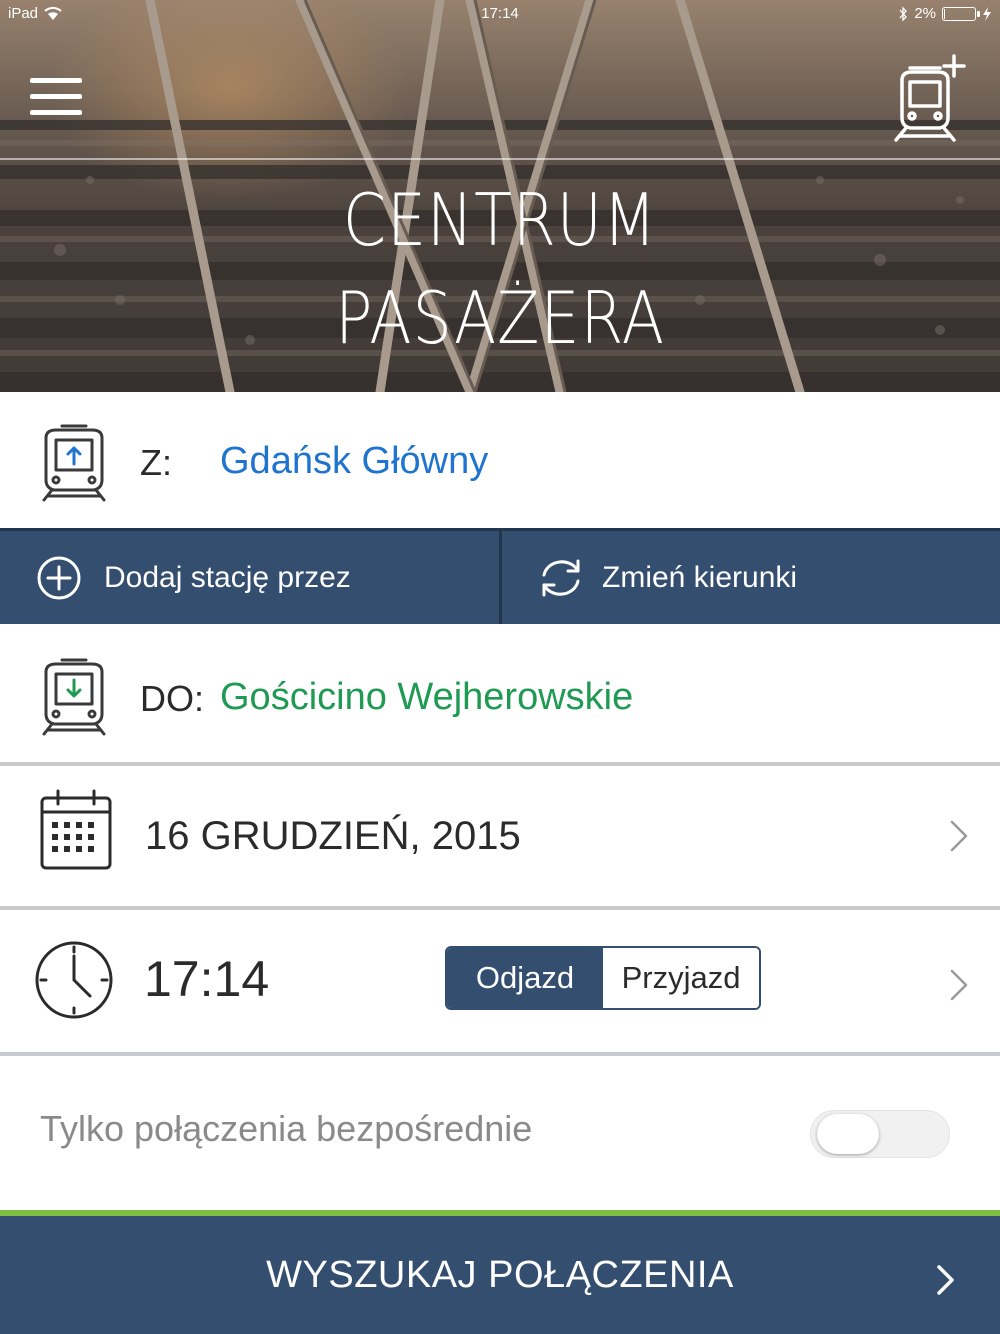 The width and height of the screenshot is (1000, 1334). Describe the element at coordinates (74, 463) in the screenshot. I see `train-departure-icon` at that location.